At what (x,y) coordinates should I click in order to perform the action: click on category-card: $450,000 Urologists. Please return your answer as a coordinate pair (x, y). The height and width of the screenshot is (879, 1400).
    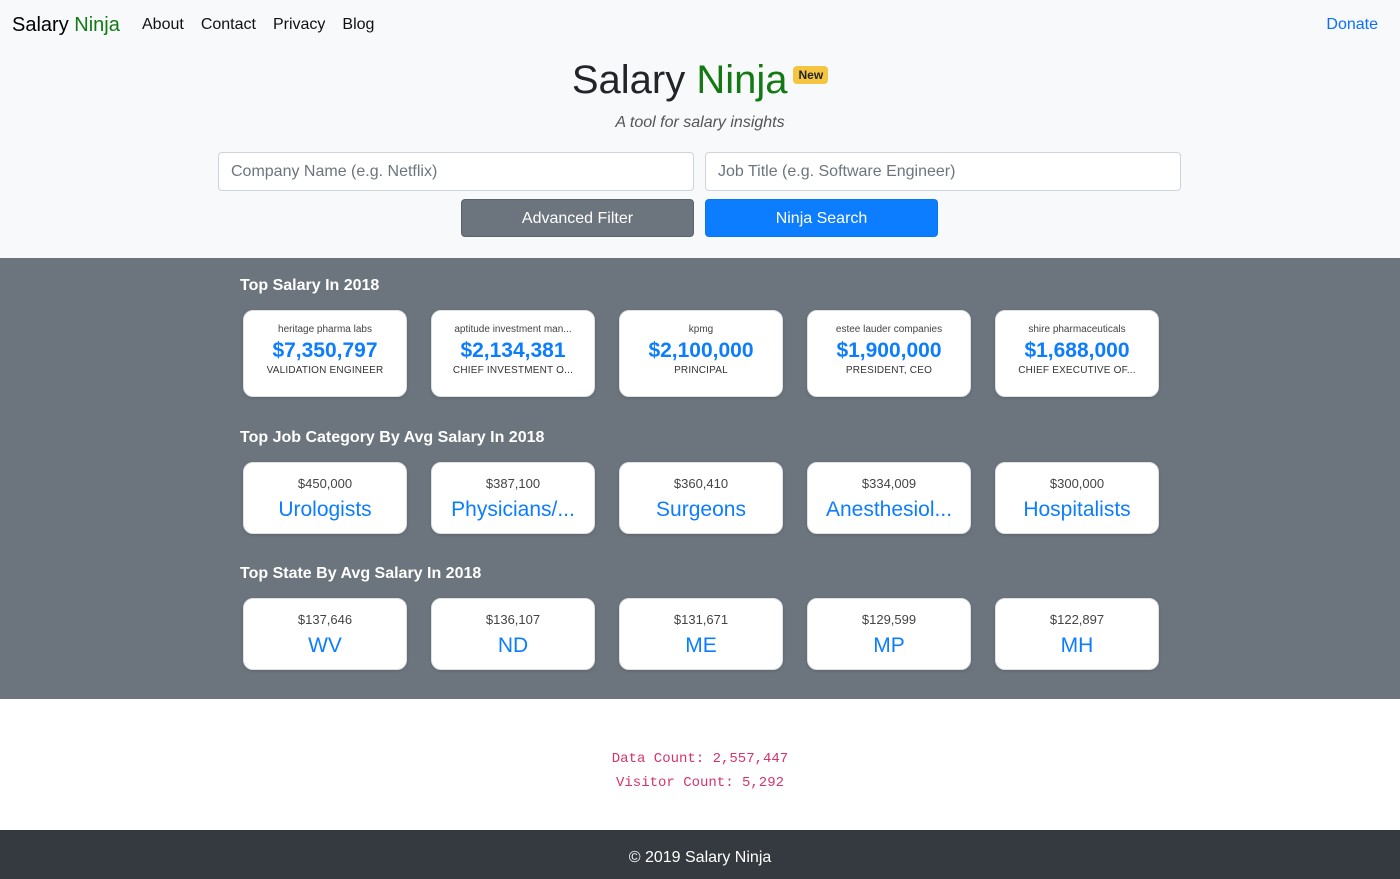
    Looking at the image, I should click on (325, 498).